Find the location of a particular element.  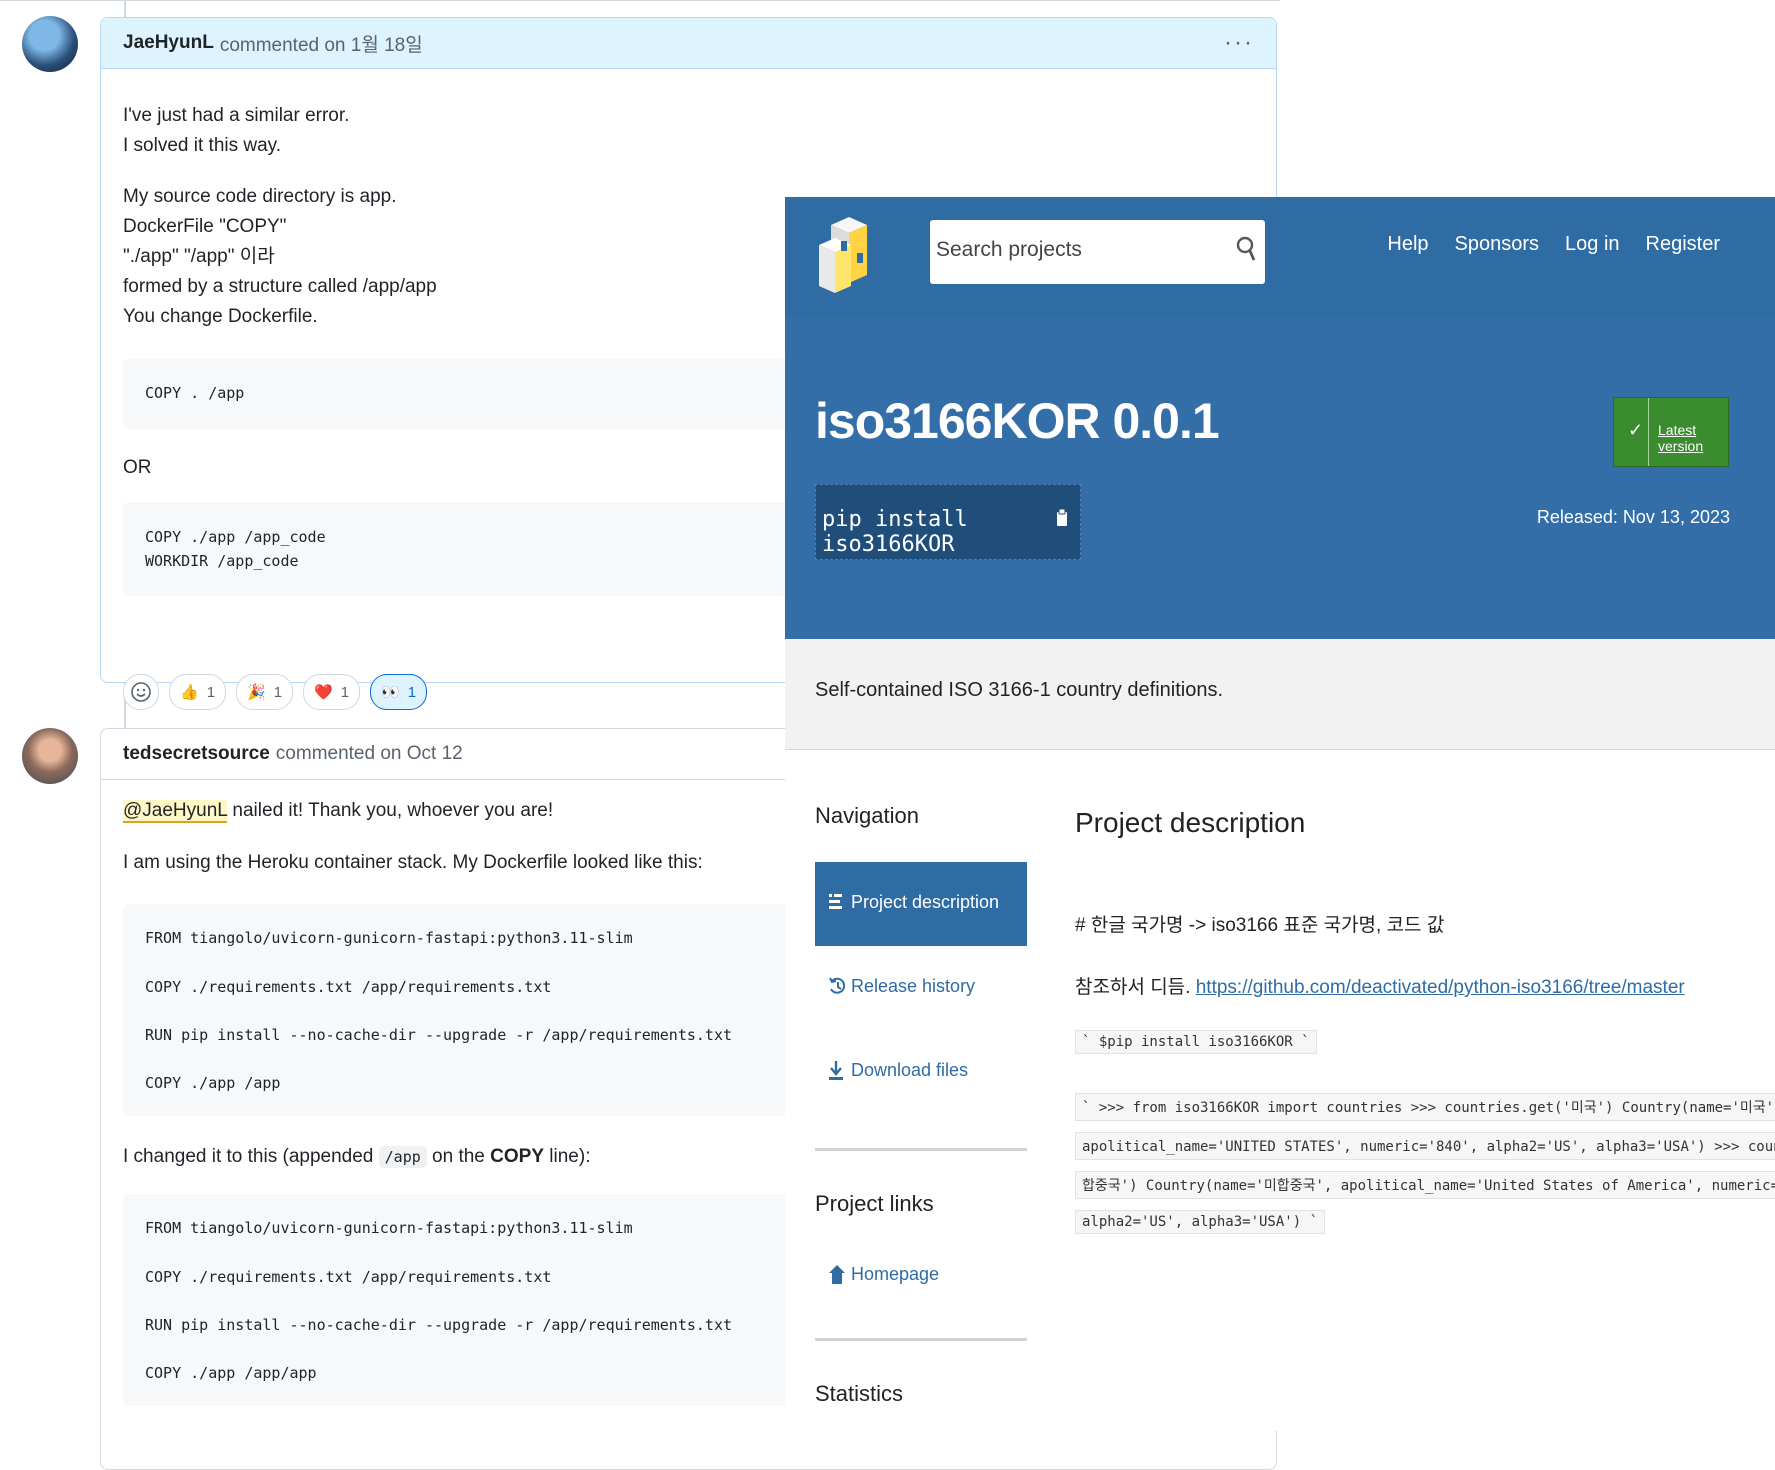

comment-paragraph: "./app" "/app" 이라 is located at coordinates (199, 256).